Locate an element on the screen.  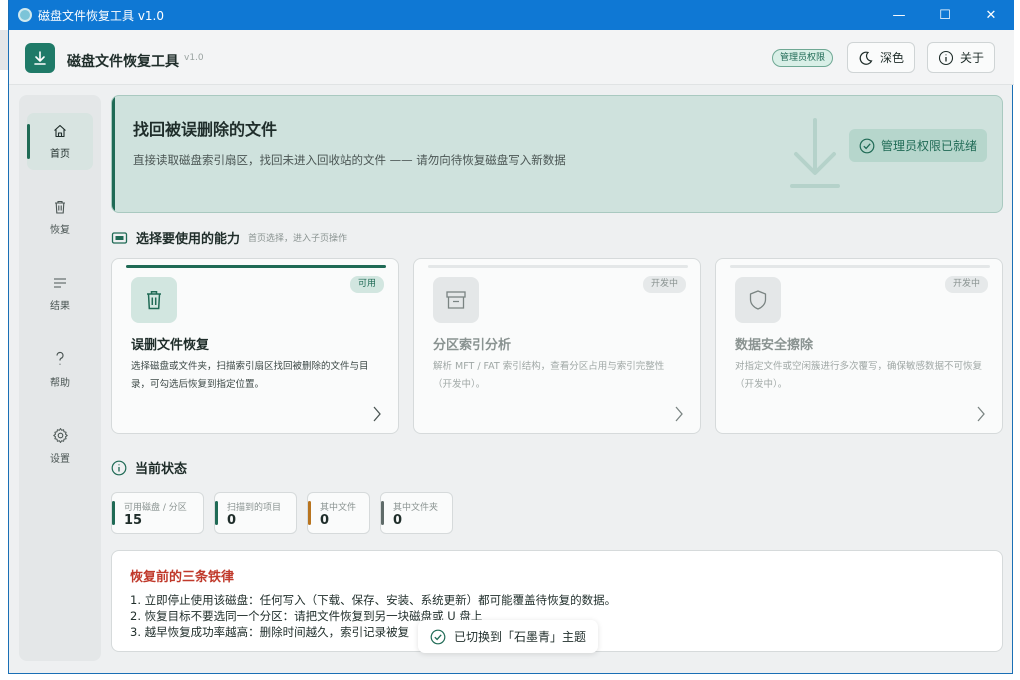
maximize-button: ☐ is located at coordinates (945, 15).